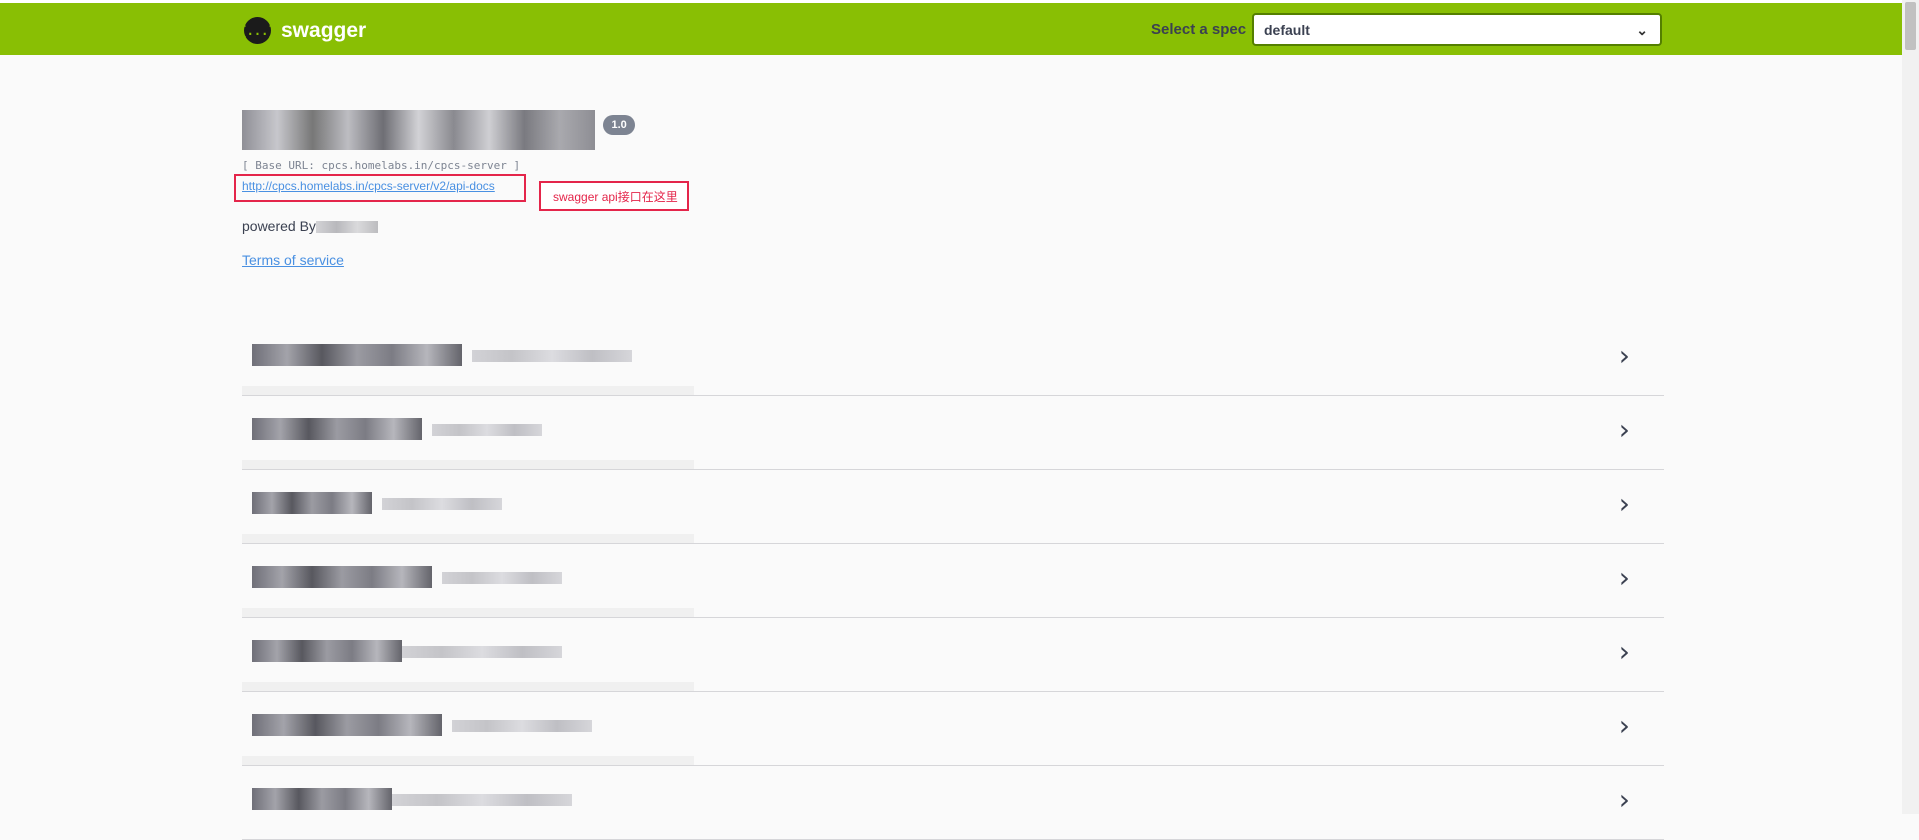 The height and width of the screenshot is (840, 1919). I want to click on chevron-down-icon: ⌄, so click(1642, 30).